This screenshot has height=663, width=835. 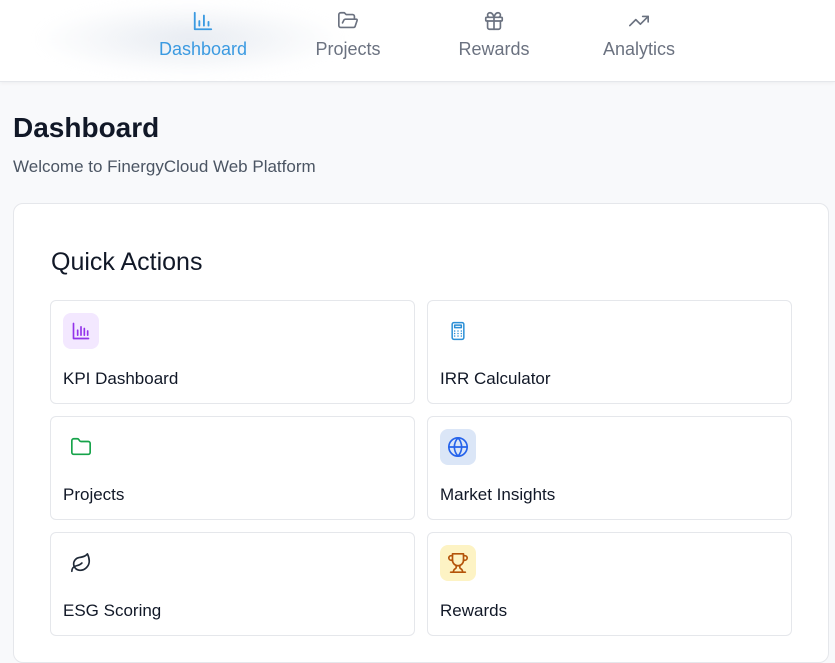 I want to click on quick-actions-title: Quick Actions, so click(x=127, y=262).